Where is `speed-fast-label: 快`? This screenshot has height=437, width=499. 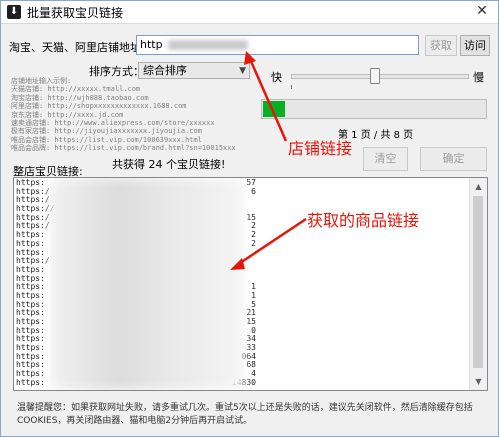 speed-fast-label: 快 is located at coordinates (276, 77).